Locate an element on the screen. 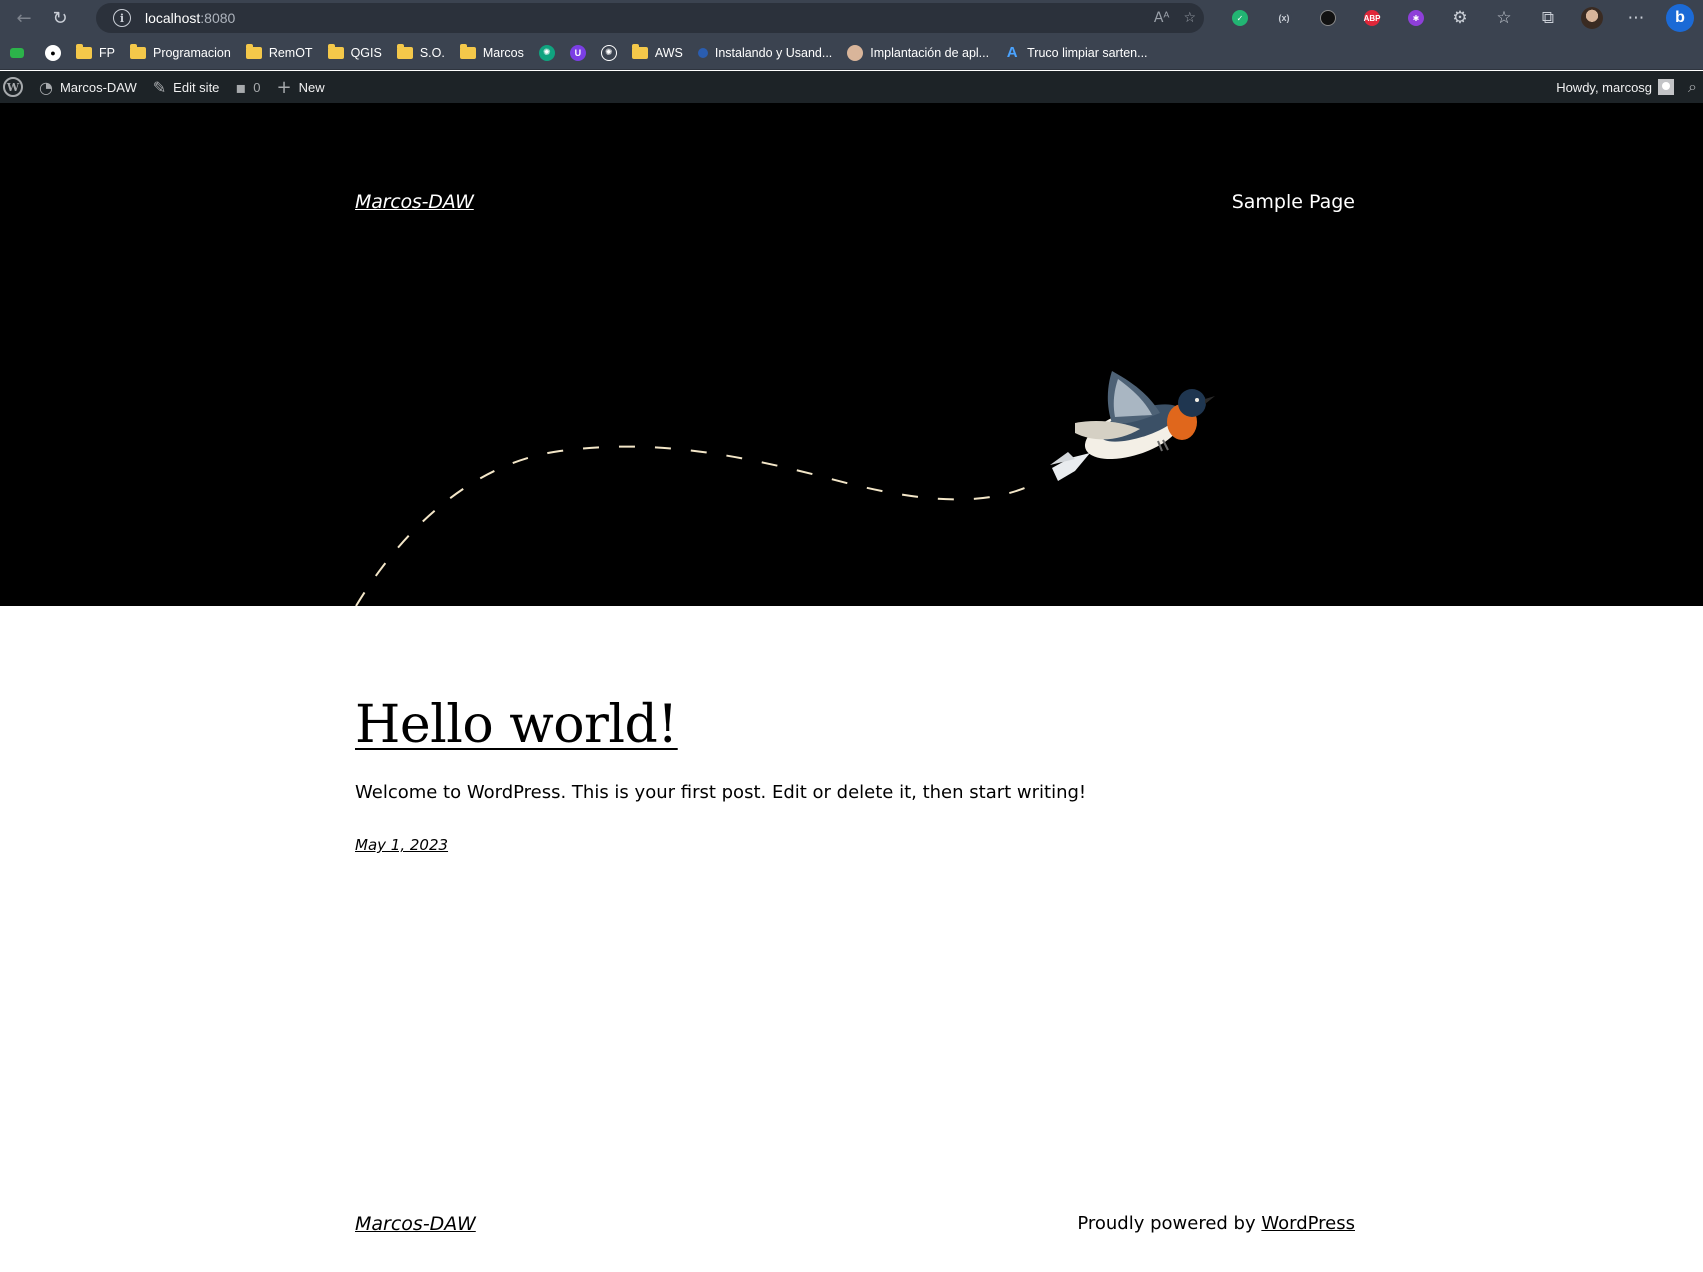  bookmark-chatgpt-icon: ✺ is located at coordinates (546, 52).